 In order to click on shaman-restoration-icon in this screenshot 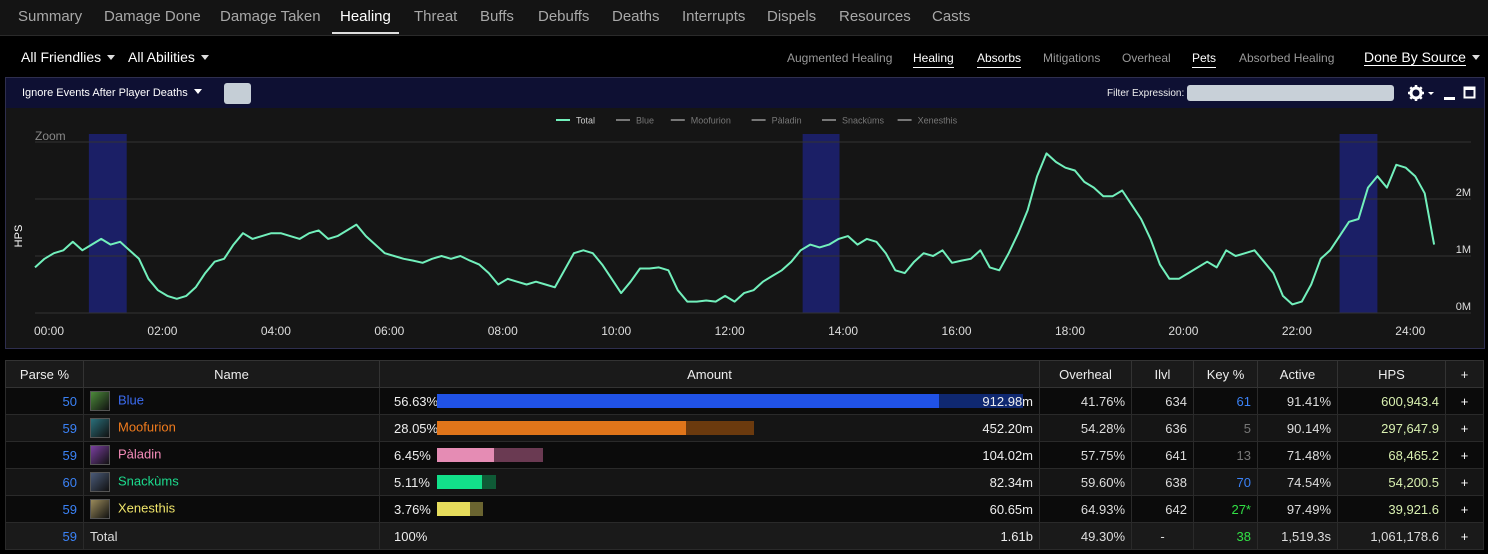, I will do `click(100, 482)`.